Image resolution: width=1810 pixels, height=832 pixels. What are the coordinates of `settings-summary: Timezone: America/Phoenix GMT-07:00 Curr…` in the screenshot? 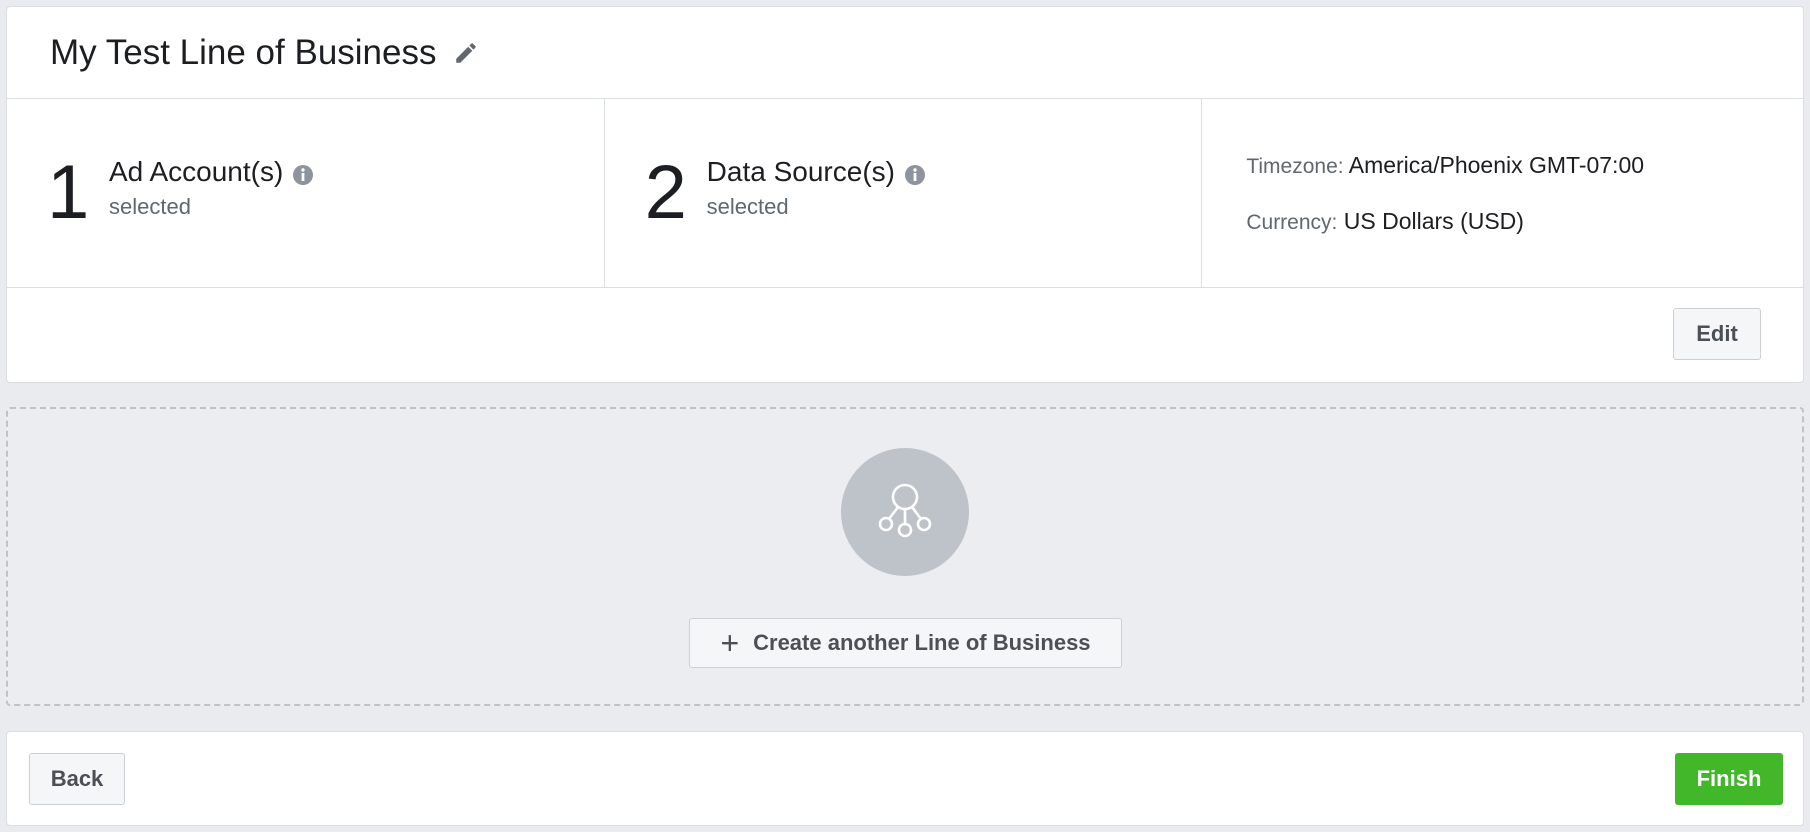 It's located at (1502, 193).